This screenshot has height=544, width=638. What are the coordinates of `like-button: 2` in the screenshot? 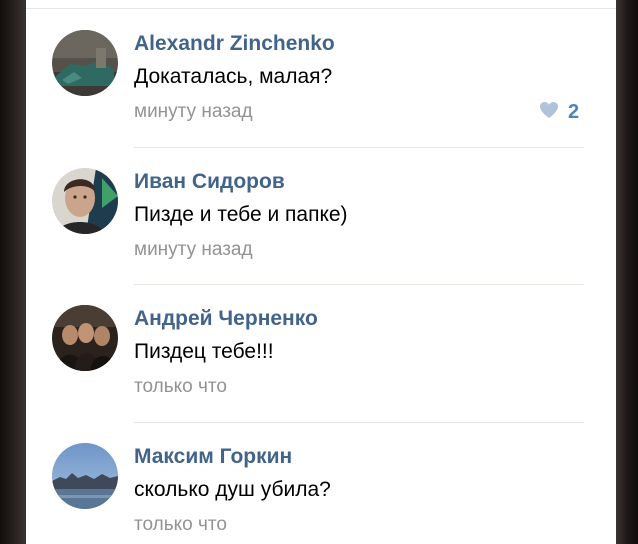 It's located at (559, 112).